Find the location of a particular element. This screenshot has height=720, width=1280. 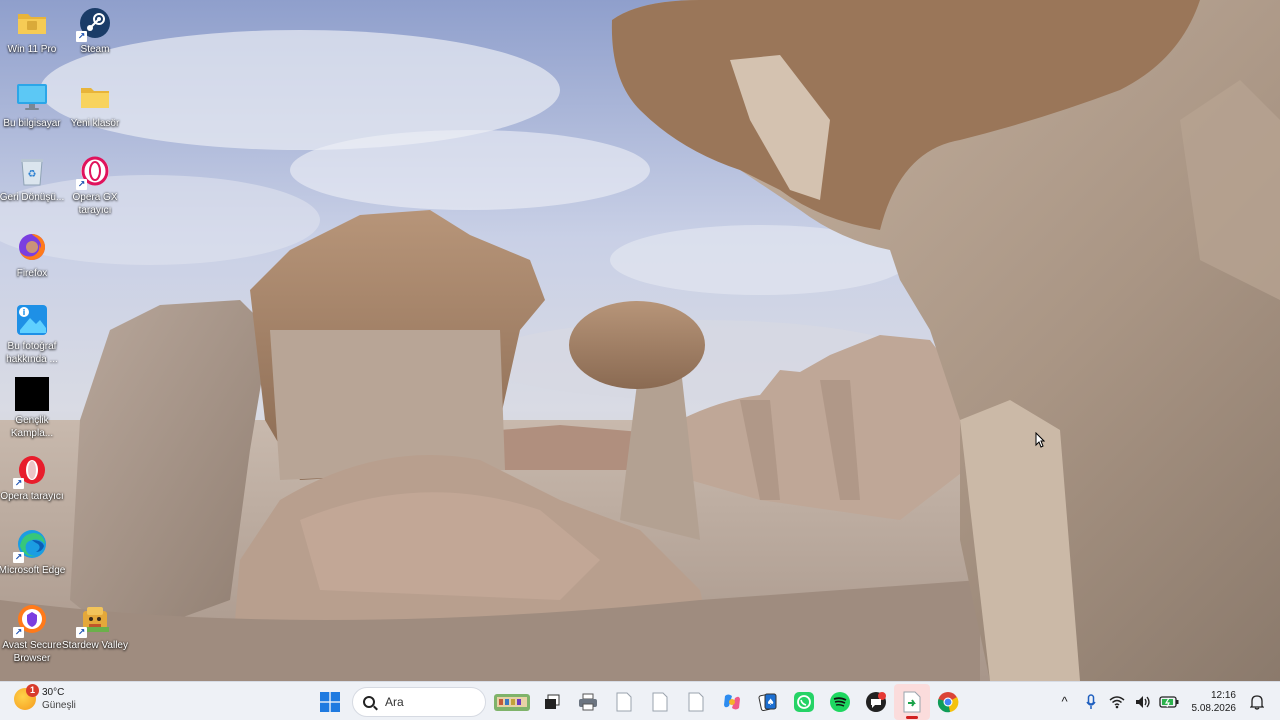

desktop-icon-win11pro: Win 11 Pro is located at coordinates (32, 31).